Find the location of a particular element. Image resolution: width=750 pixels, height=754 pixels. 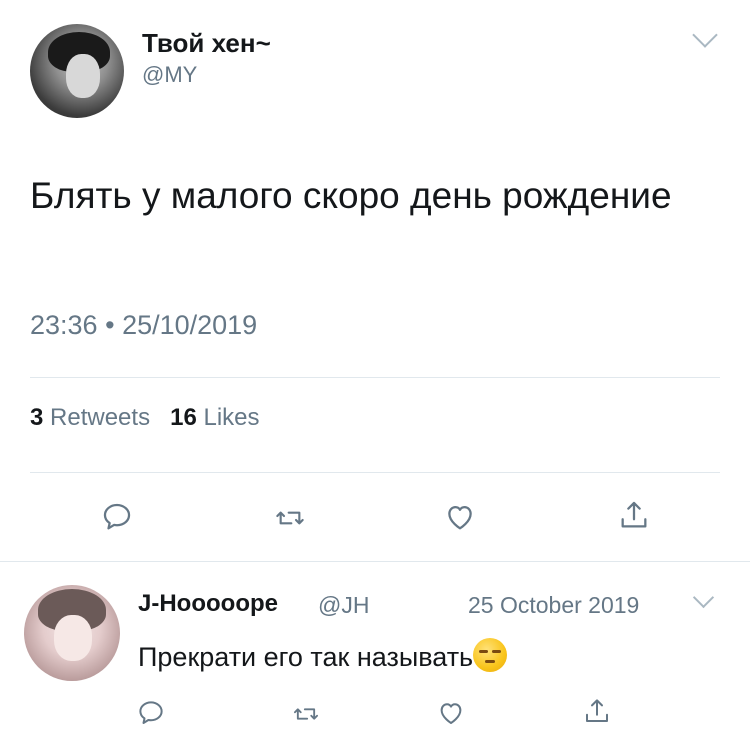

unamused-face-emoji is located at coordinates (490, 655).